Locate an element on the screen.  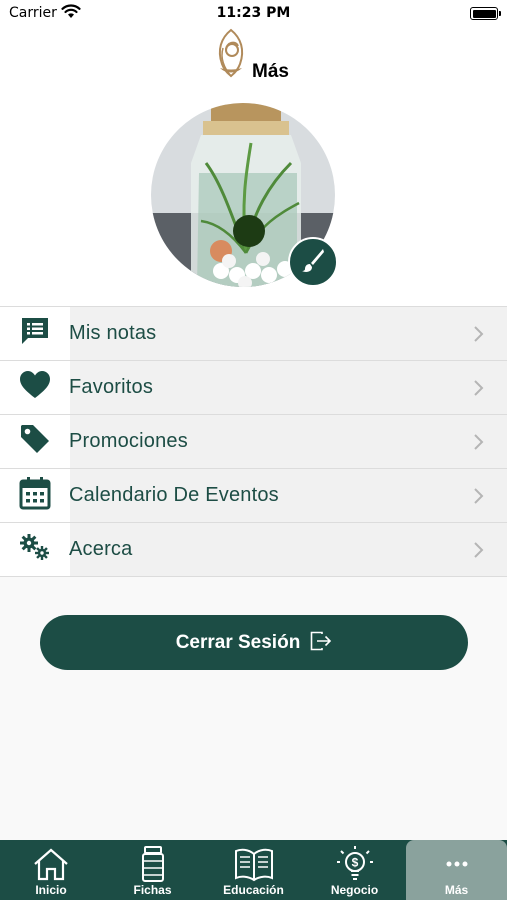
page-title: Más is located at coordinates (270, 71).